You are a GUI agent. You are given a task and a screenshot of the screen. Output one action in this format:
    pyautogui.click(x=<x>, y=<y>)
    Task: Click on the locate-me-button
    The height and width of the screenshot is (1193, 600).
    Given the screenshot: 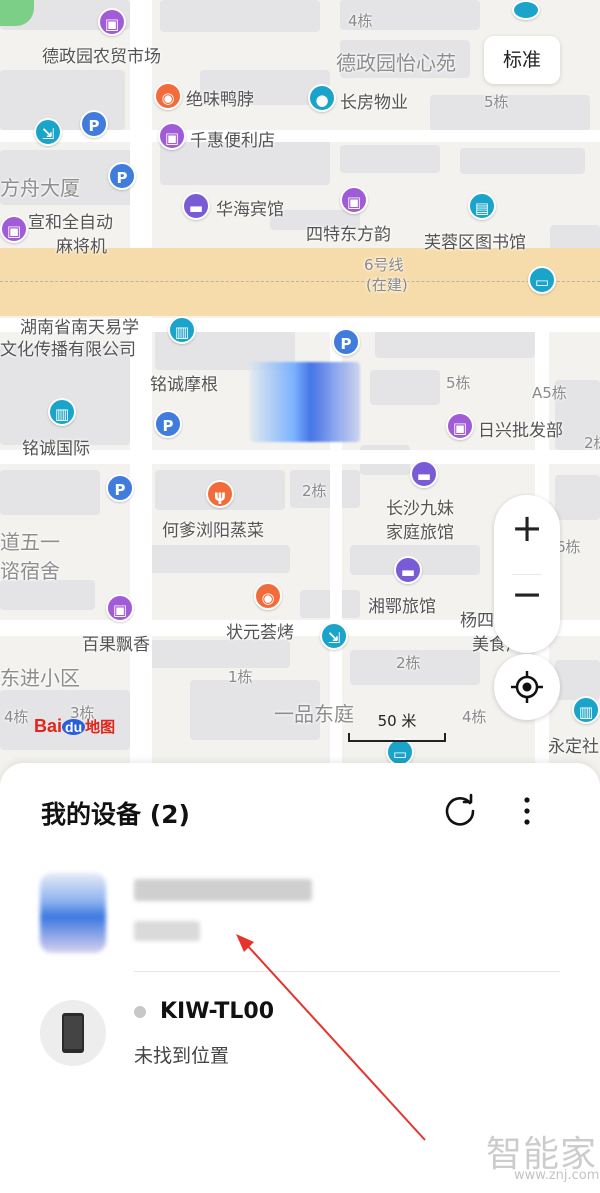 What is the action you would take?
    pyautogui.click(x=527, y=687)
    